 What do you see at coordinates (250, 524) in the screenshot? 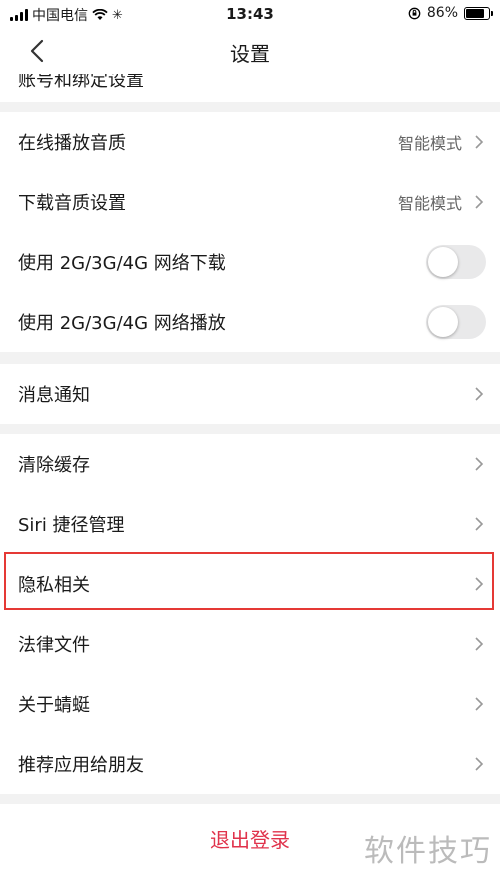
I see `setting-siri-shortcuts: Siri 捷径管理` at bounding box center [250, 524].